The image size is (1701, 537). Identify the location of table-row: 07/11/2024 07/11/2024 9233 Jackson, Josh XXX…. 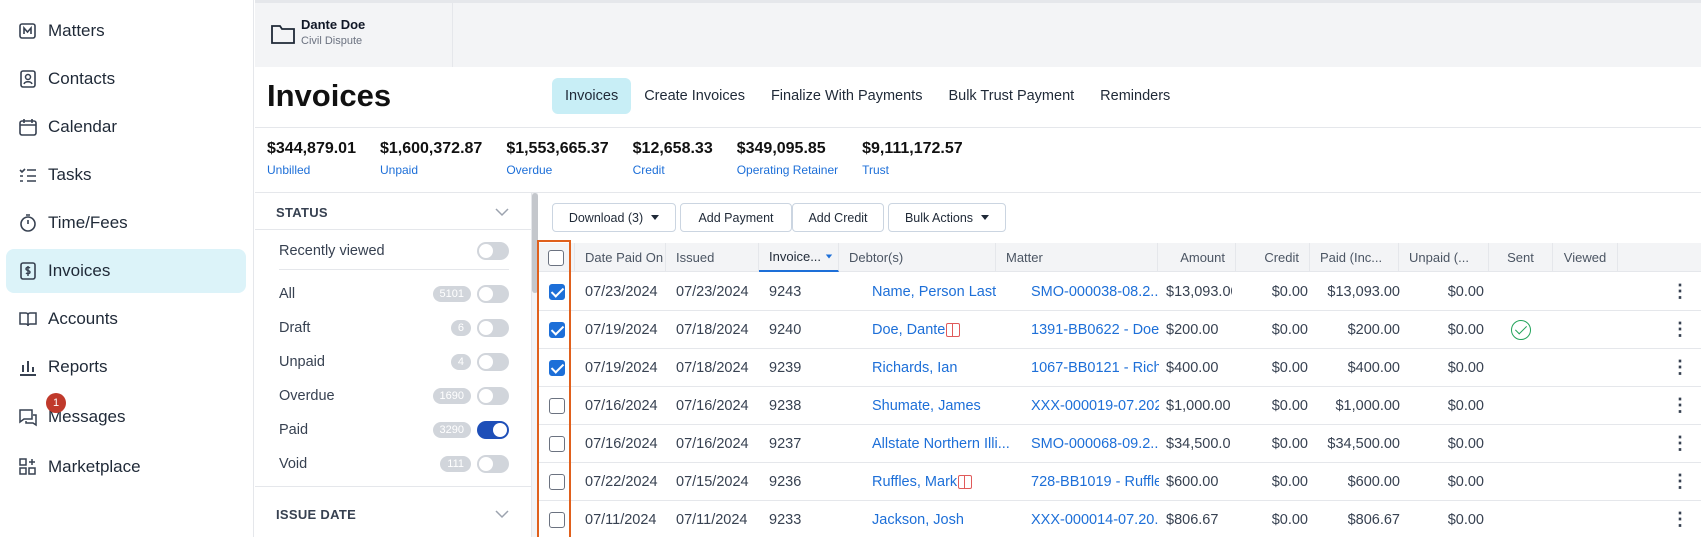
(1119, 519).